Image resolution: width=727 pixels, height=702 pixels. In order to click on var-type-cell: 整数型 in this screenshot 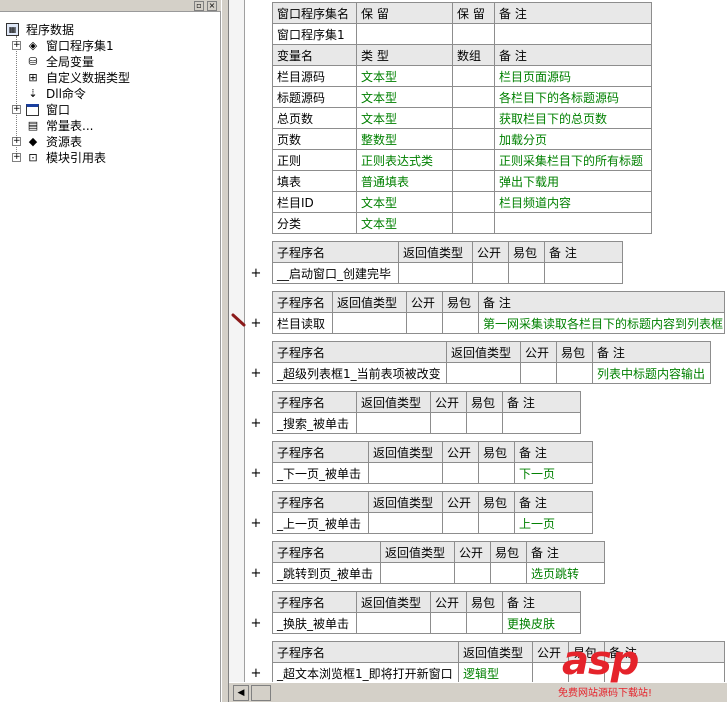, I will do `click(404, 139)`.